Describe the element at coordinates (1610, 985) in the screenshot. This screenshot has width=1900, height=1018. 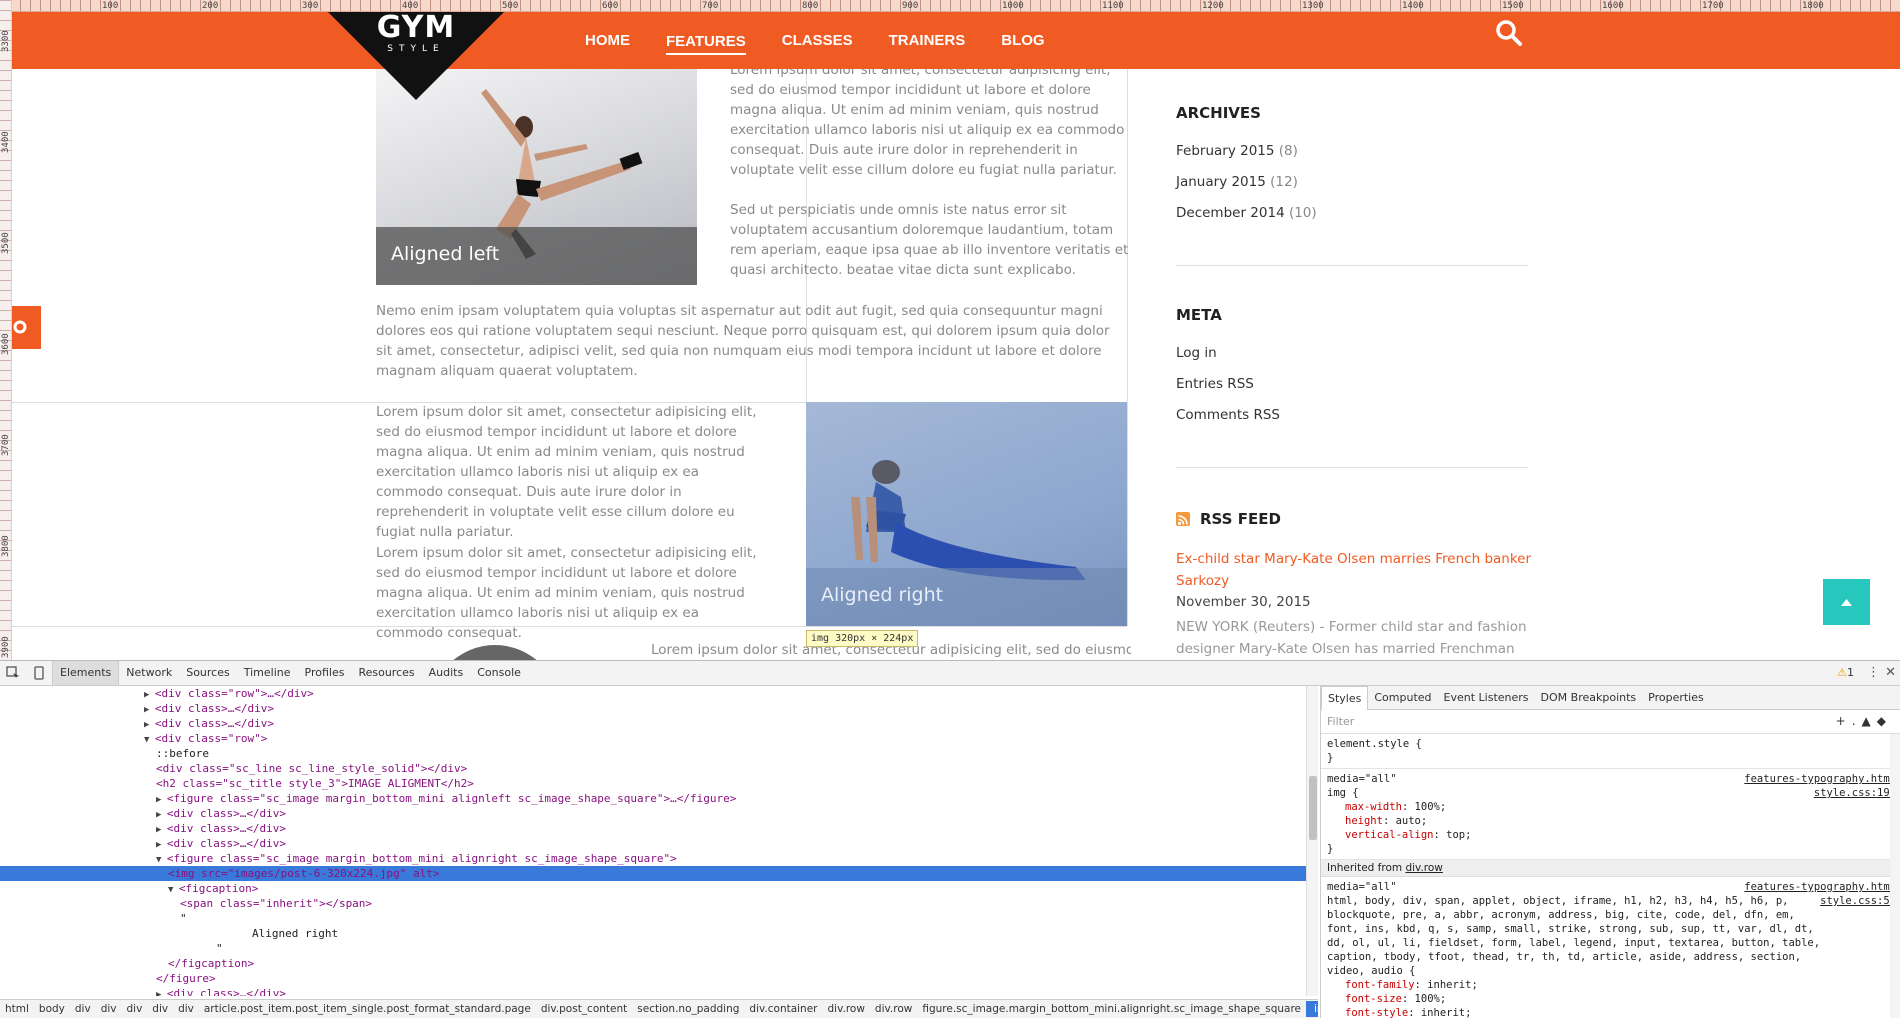
I see `style-property: font-family: inherit;` at that location.